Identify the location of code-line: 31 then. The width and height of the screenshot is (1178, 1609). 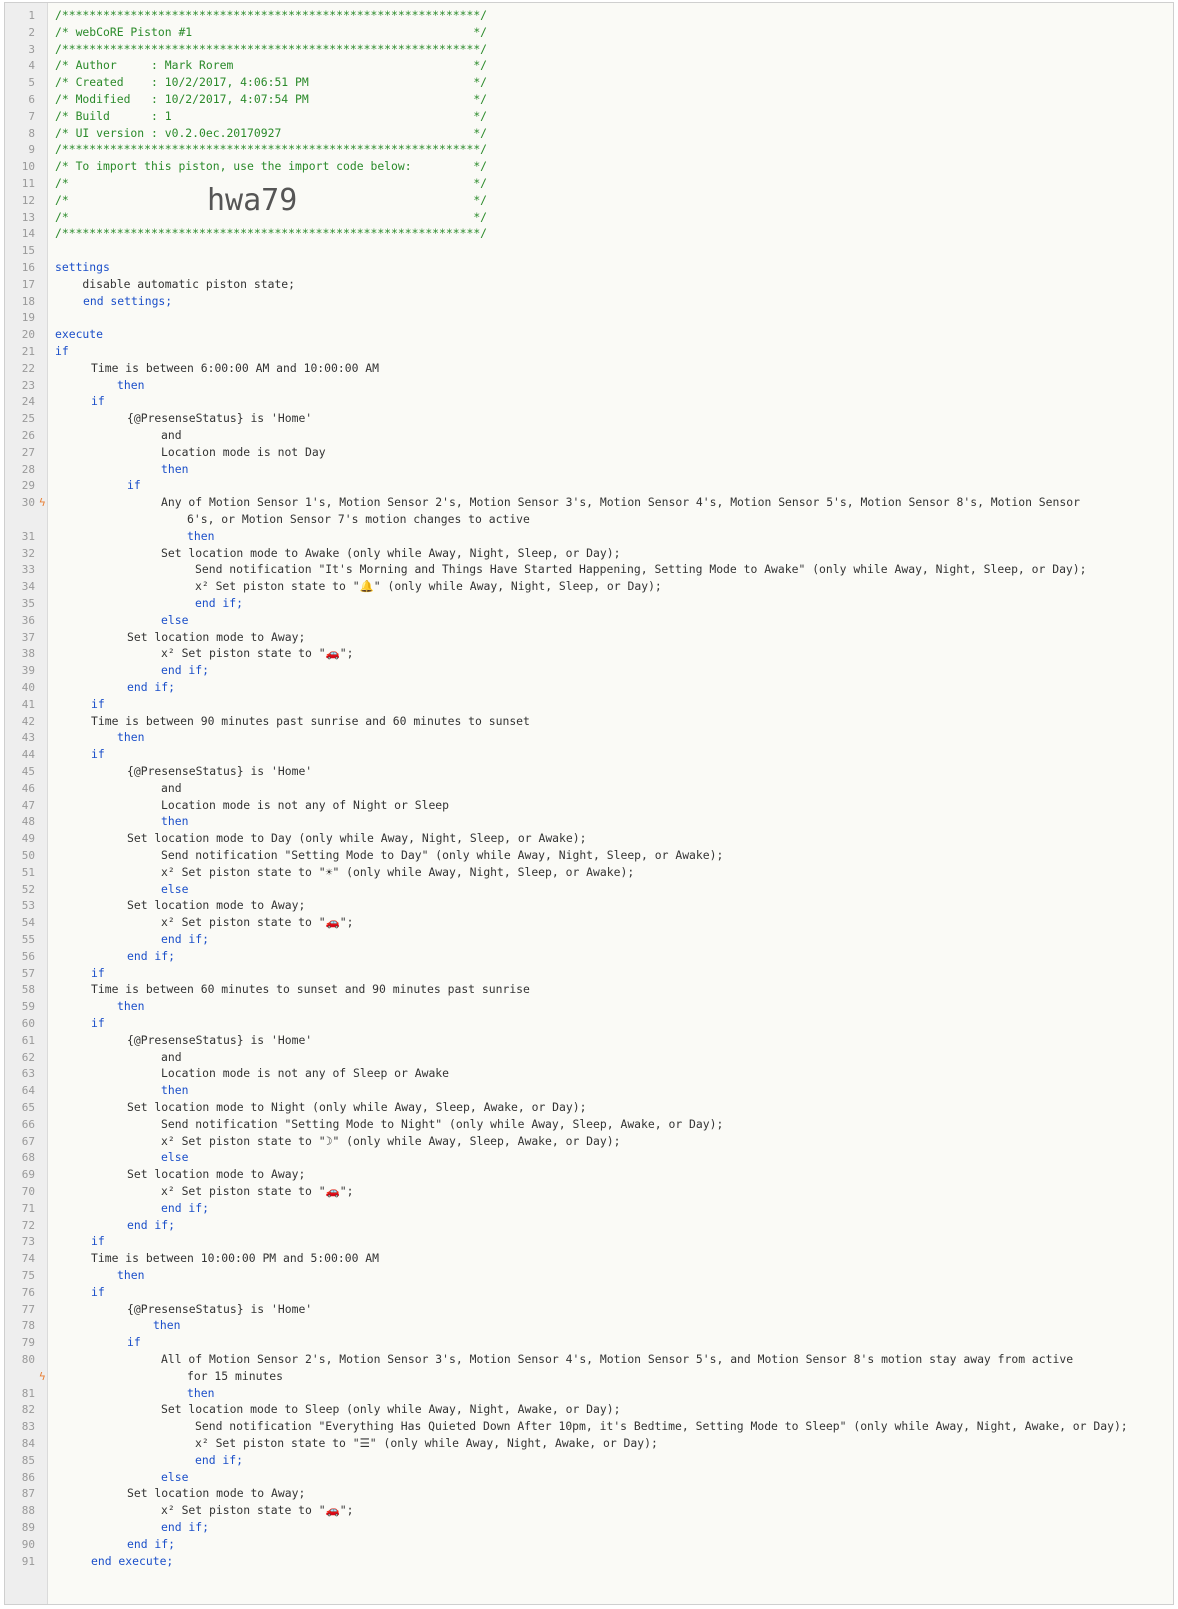
(589, 536).